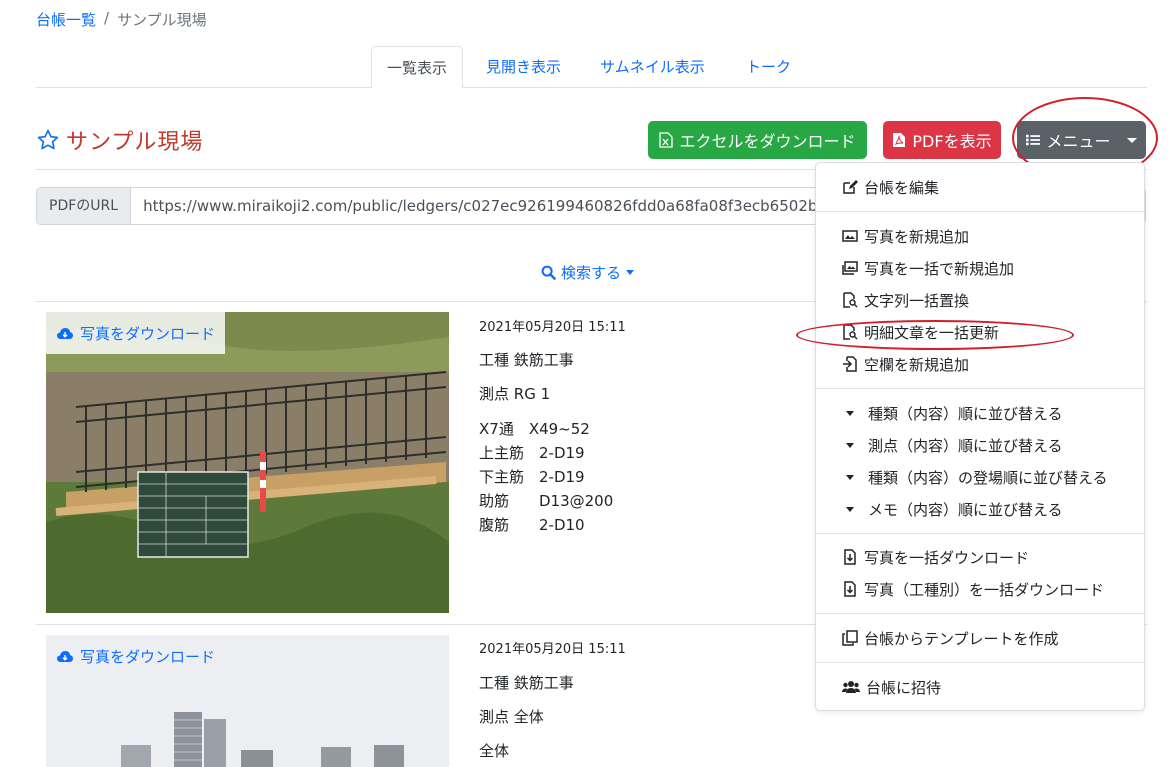 This screenshot has height=767, width=1171. Describe the element at coordinates (591, 273) in the screenshot. I see `search-label: 検索する` at that location.